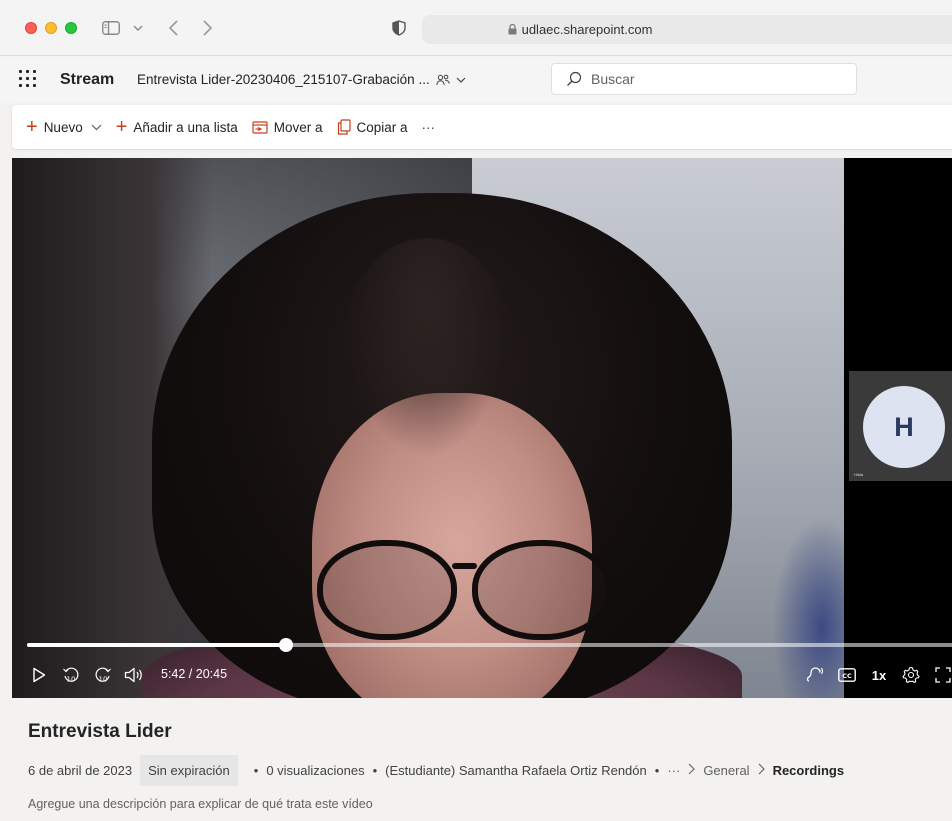 This screenshot has height=821, width=952. Describe the element at coordinates (189, 770) in the screenshot. I see `expiration-badge: Sin expiración` at that location.